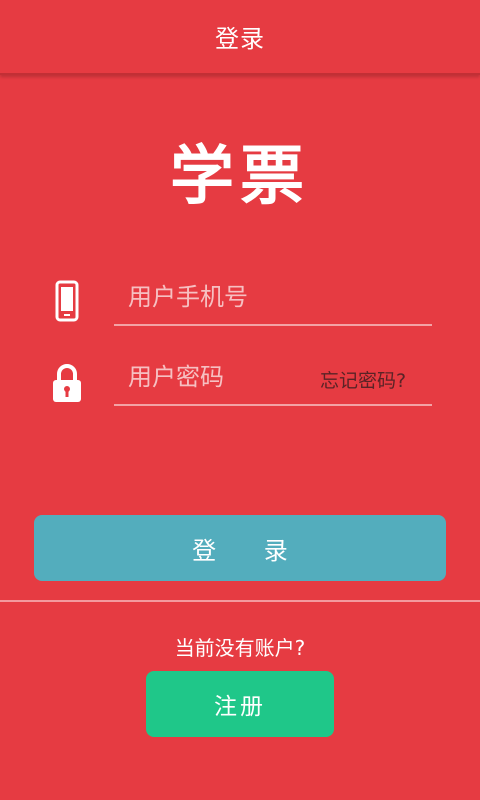  Describe the element at coordinates (67, 383) in the screenshot. I see `lock-icon` at that location.